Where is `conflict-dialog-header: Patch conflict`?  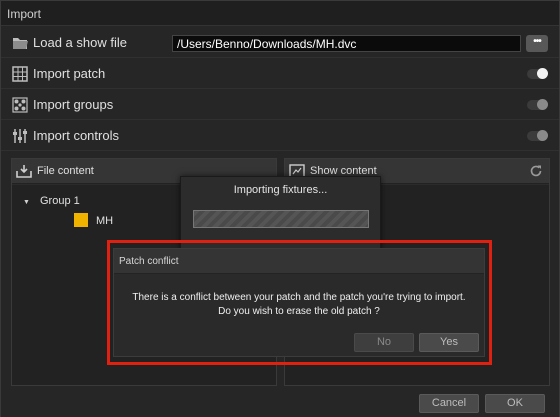 conflict-dialog-header: Patch conflict is located at coordinates (299, 261).